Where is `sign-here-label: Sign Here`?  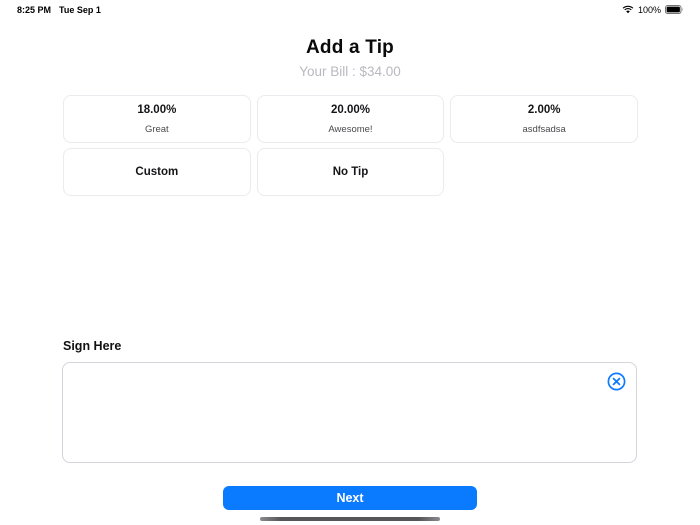 sign-here-label: Sign Here is located at coordinates (92, 346).